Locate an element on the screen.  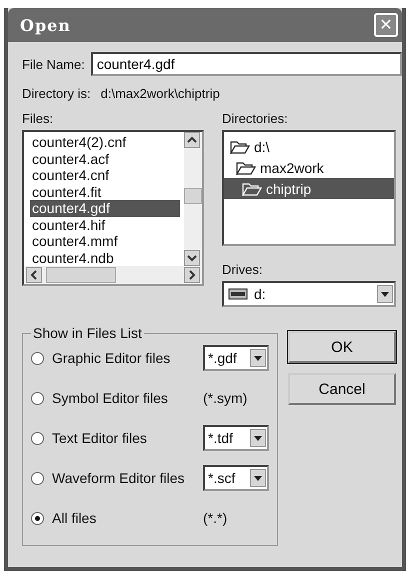
drives-dropdown: d: is located at coordinates (309, 294).